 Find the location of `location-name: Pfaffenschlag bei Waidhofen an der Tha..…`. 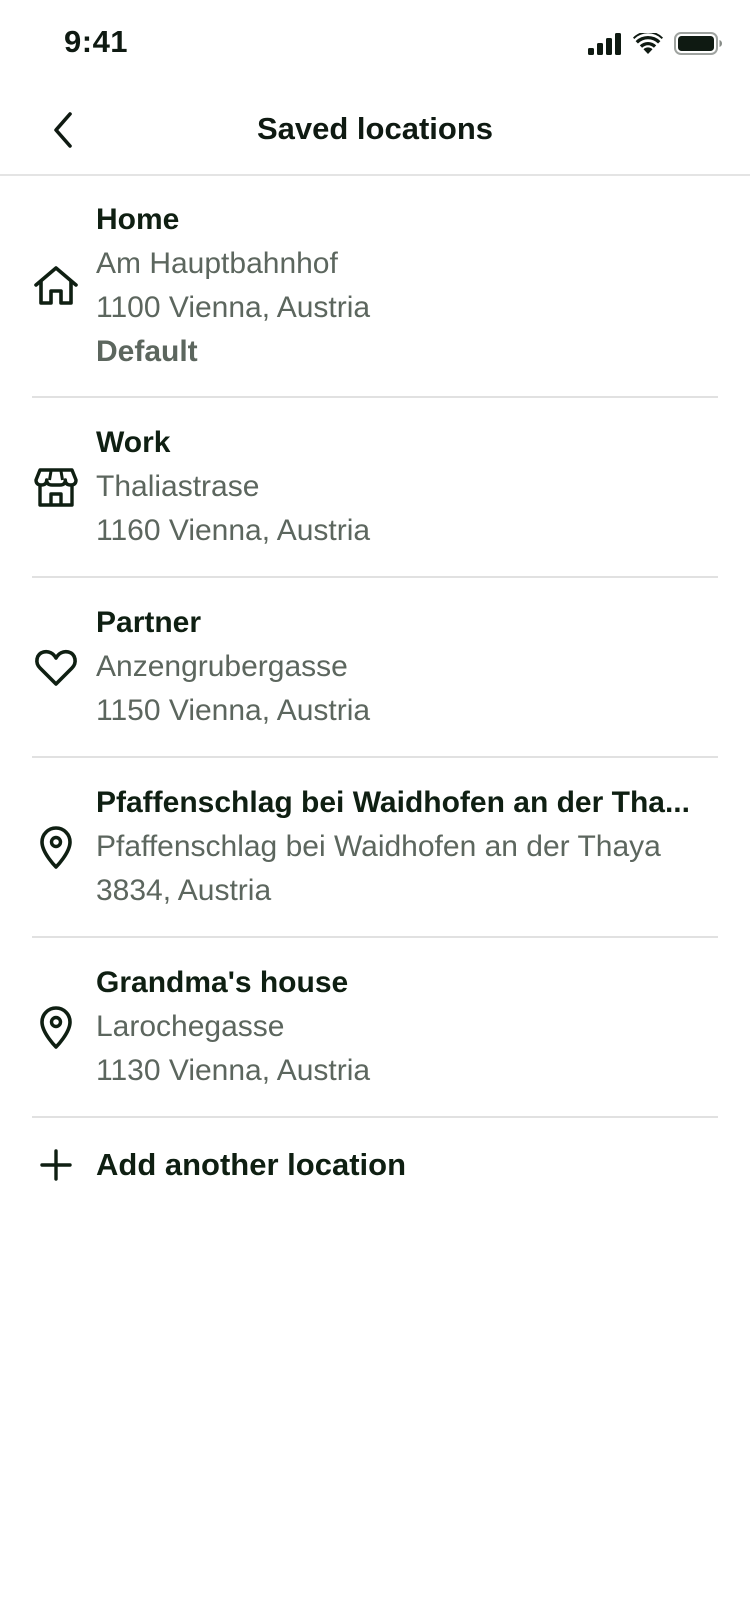

location-name: Pfaffenschlag bei Waidhofen an der Tha..… is located at coordinates (393, 802).